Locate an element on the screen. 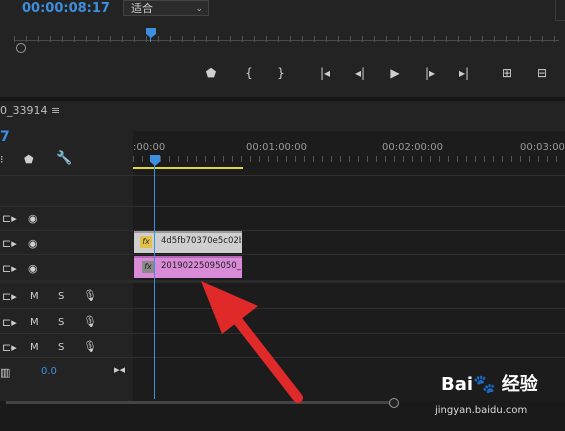  annotation-arrow is located at coordinates (252, 342).